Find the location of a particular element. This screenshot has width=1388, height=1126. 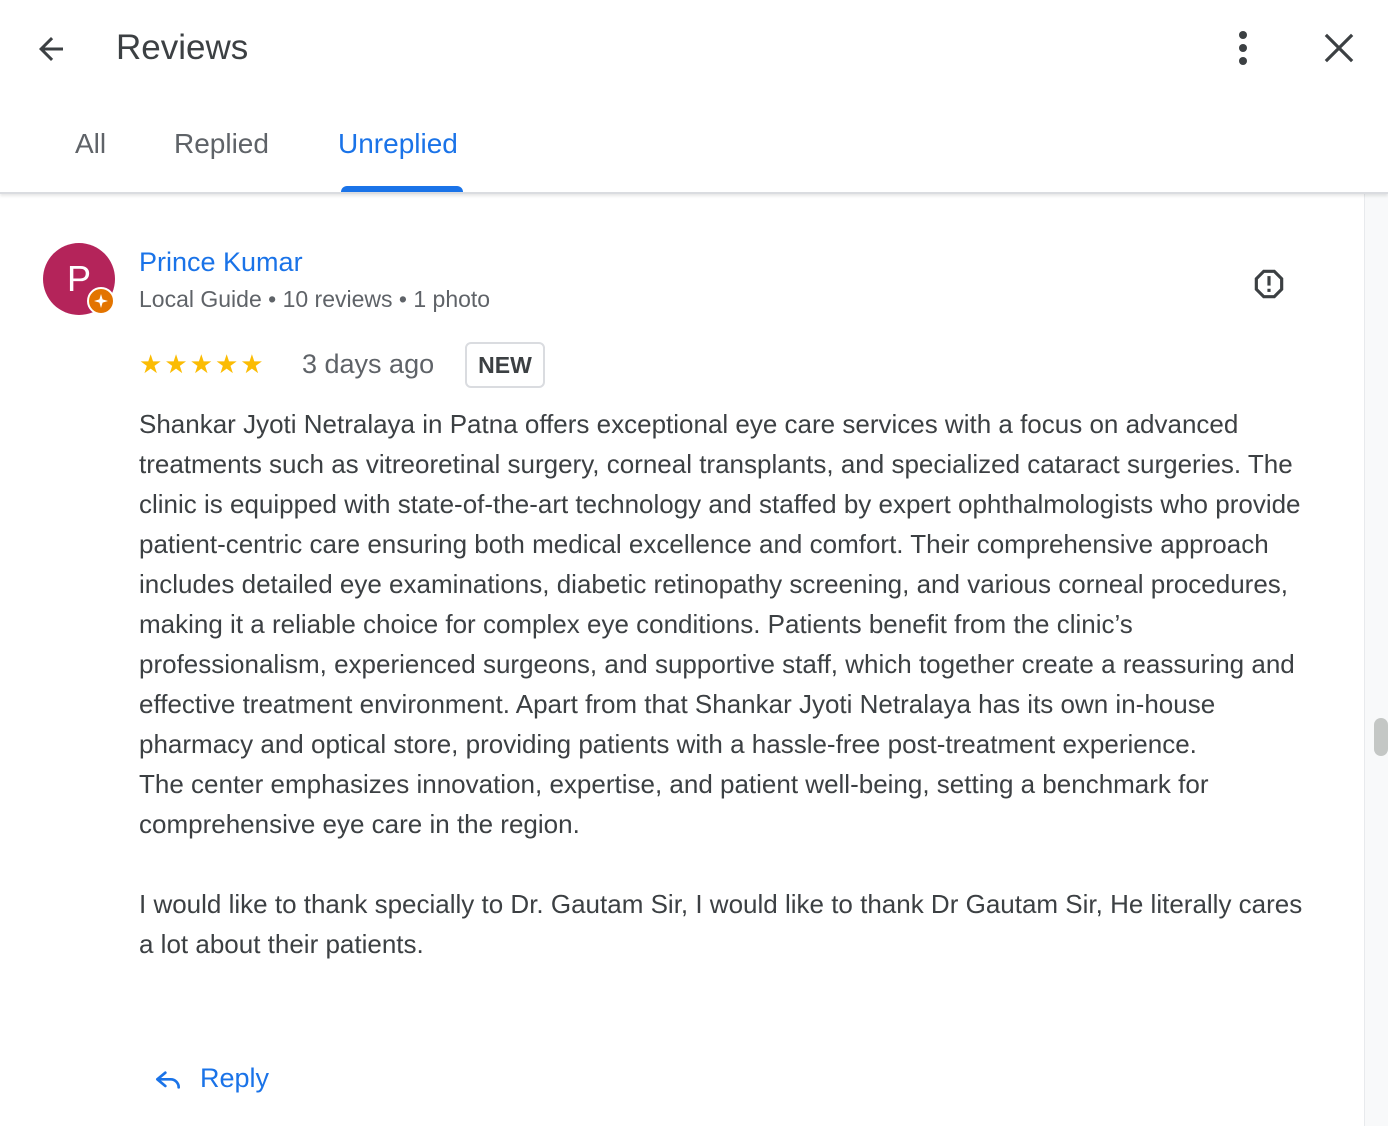

arrow-back-icon is located at coordinates (51, 49).